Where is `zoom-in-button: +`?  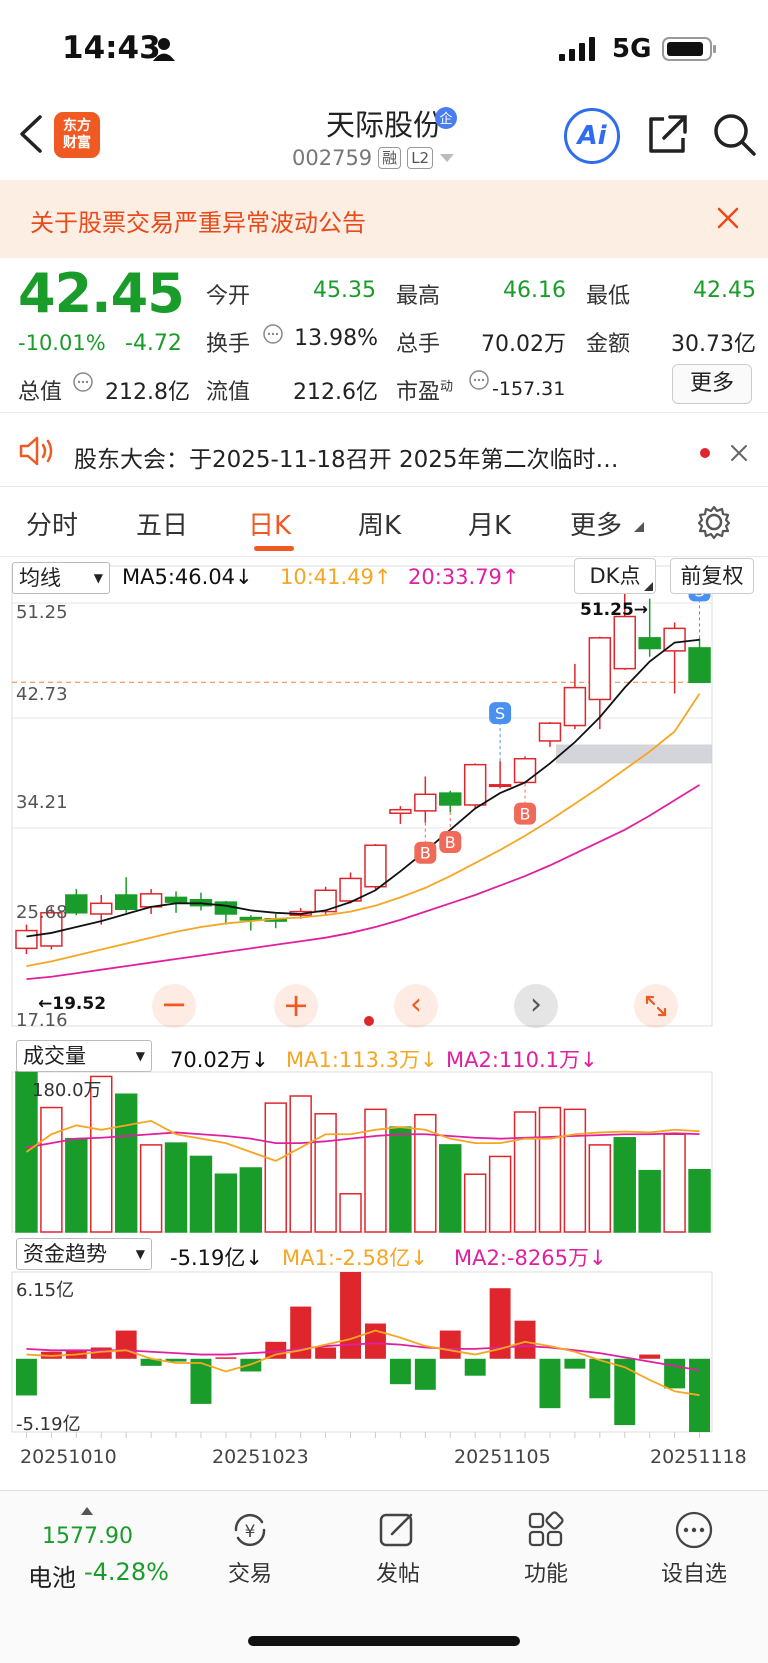
zoom-in-button: + is located at coordinates (296, 1006).